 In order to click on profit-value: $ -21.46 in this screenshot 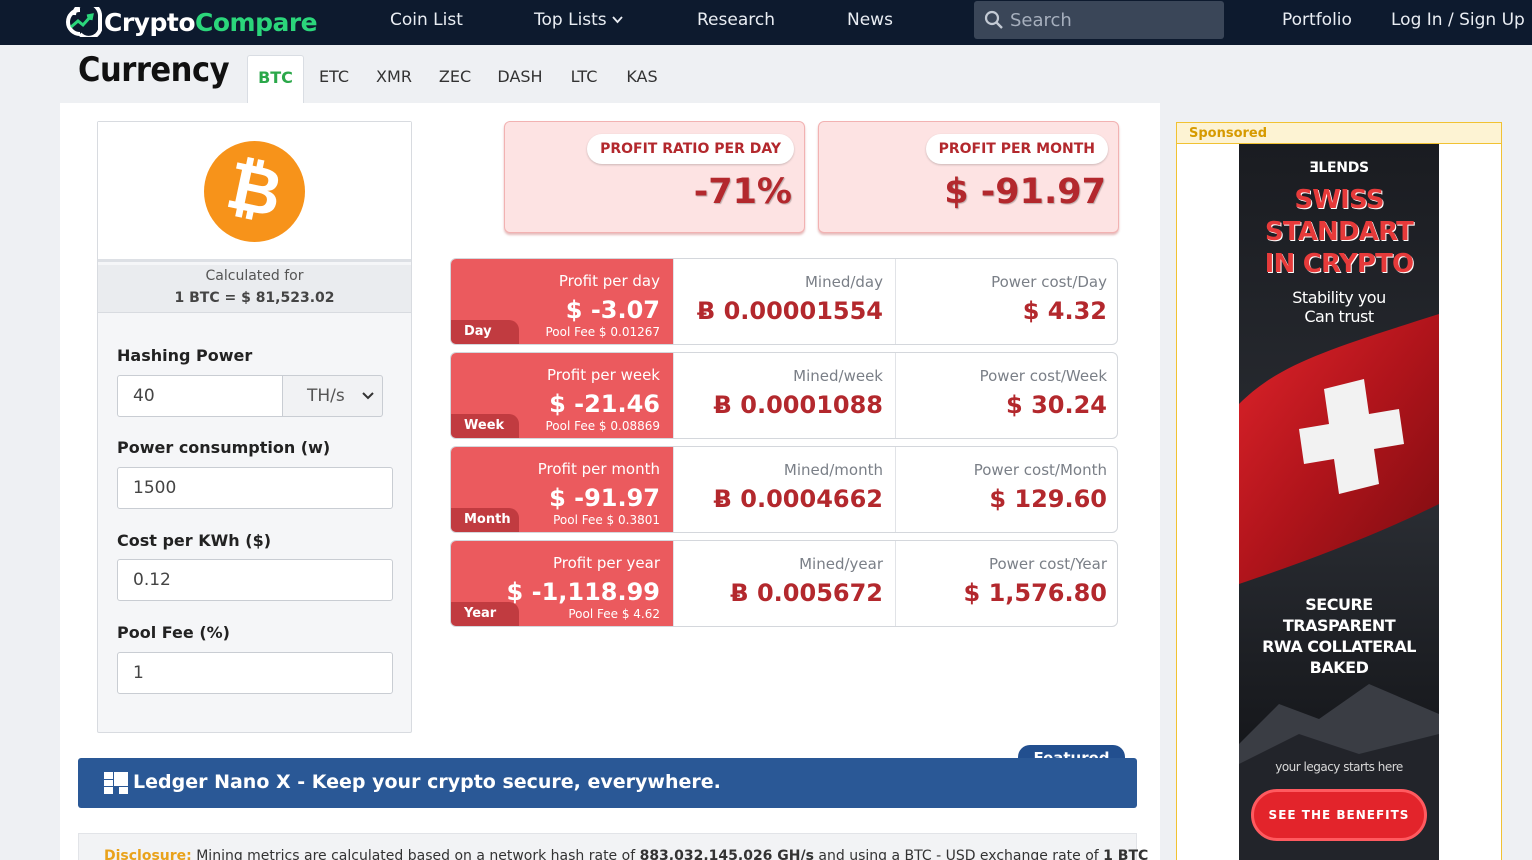, I will do `click(604, 404)`.